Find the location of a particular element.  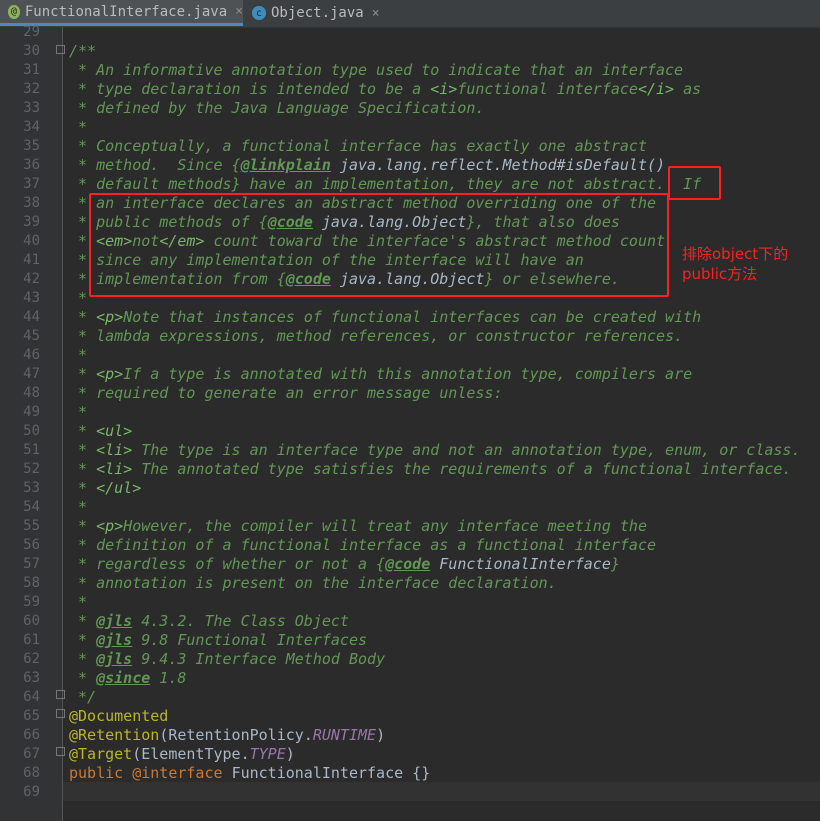

code-line: */ is located at coordinates (82, 697).